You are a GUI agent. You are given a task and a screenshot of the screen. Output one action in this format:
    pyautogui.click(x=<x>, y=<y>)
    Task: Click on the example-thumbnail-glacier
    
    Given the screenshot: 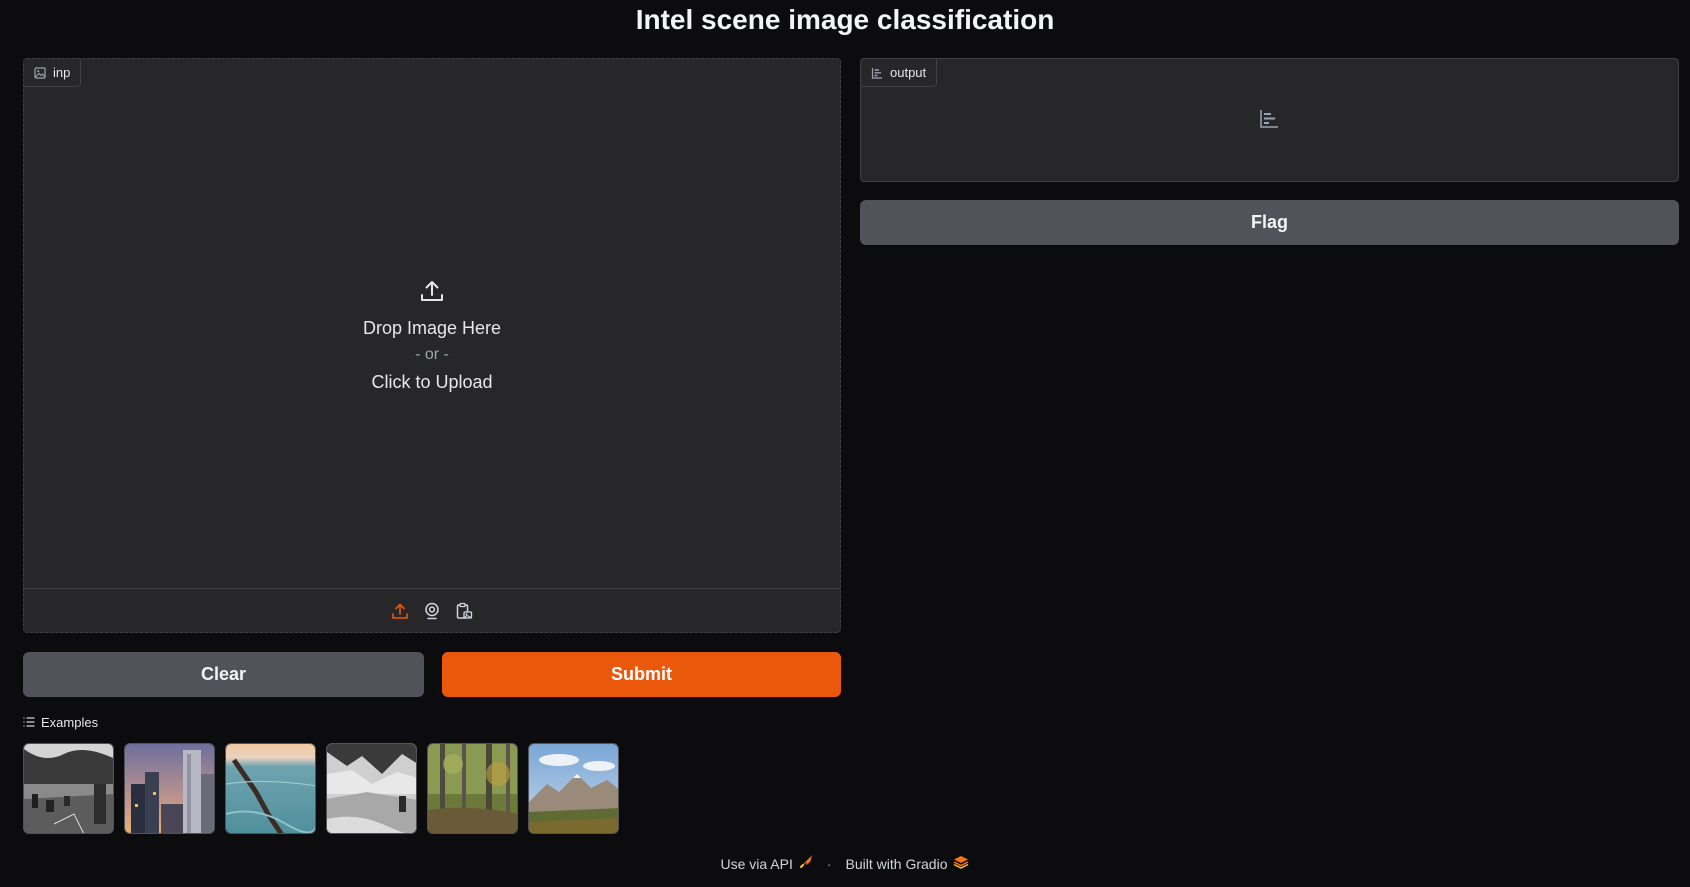 What is the action you would take?
    pyautogui.click(x=371, y=788)
    